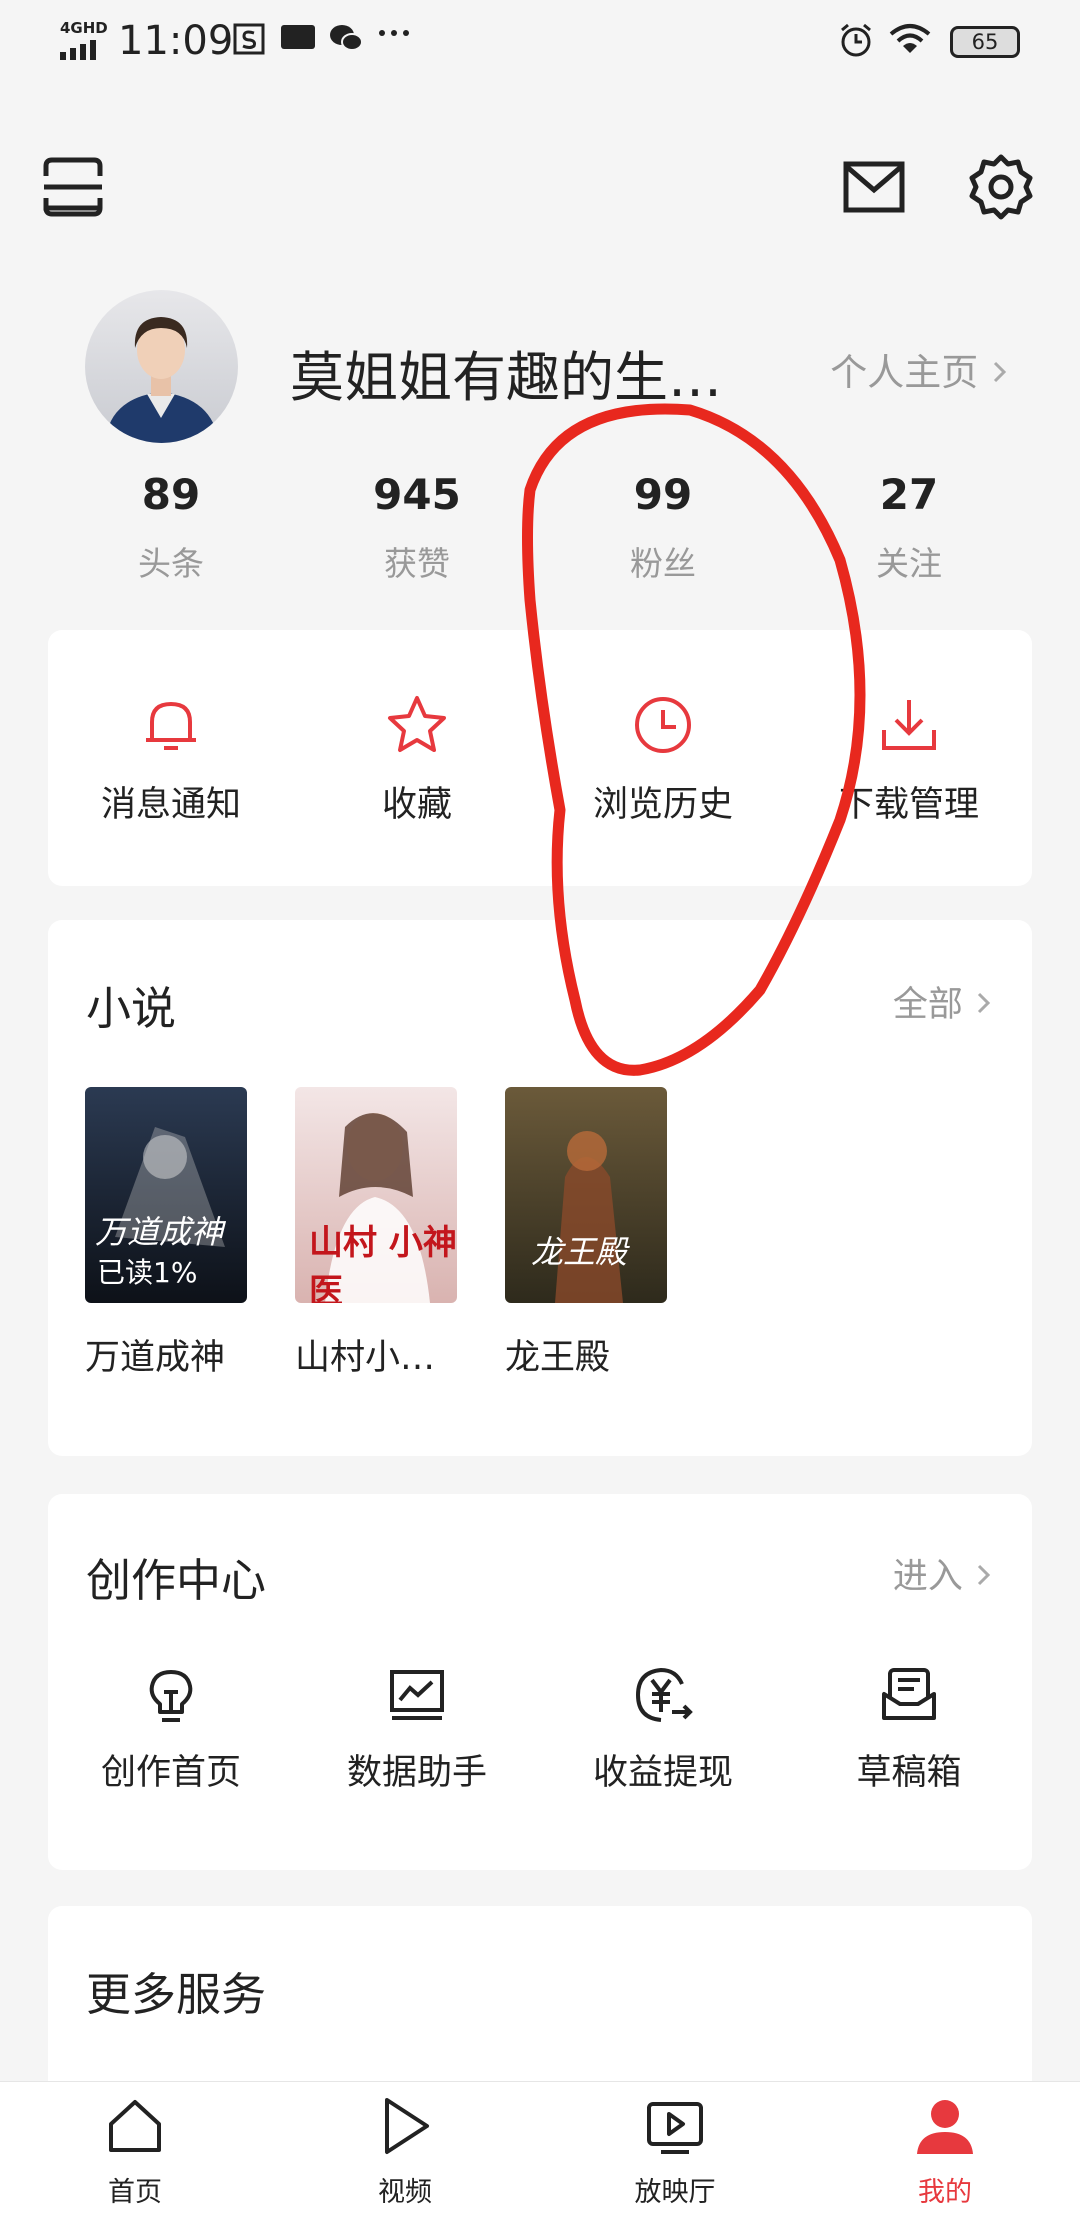  I want to click on quick-actions-card: 消息通知 收藏 浏览历史 下载管理, so click(540, 758).